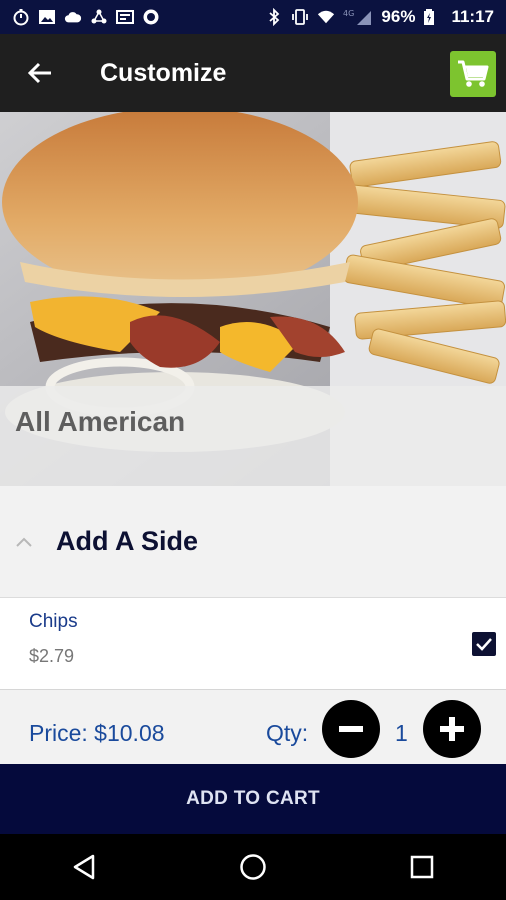 The image size is (506, 900). Describe the element at coordinates (253, 727) in the screenshot. I see `price-quantity-bar: Price: $10.08 Qty: 1` at that location.